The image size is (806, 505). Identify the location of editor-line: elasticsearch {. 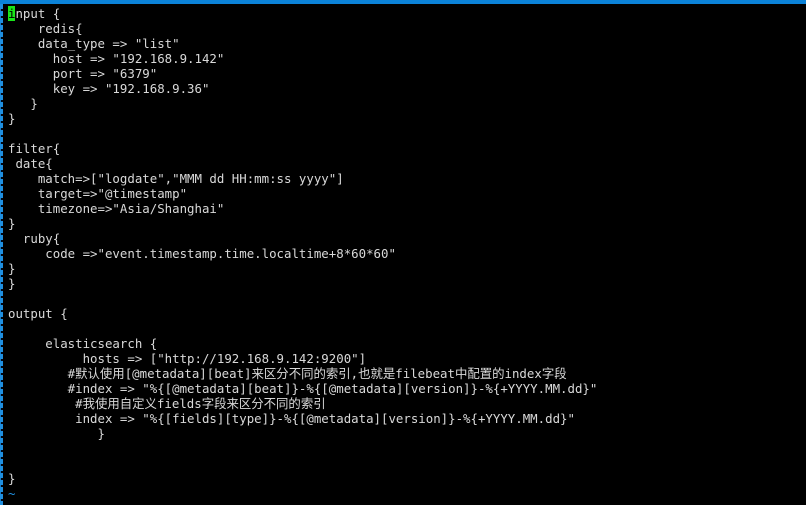
(403, 343).